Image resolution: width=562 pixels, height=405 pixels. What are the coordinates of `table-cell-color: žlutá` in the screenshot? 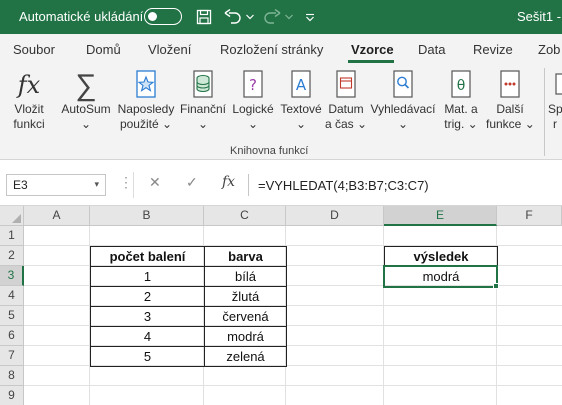 It's located at (245, 296).